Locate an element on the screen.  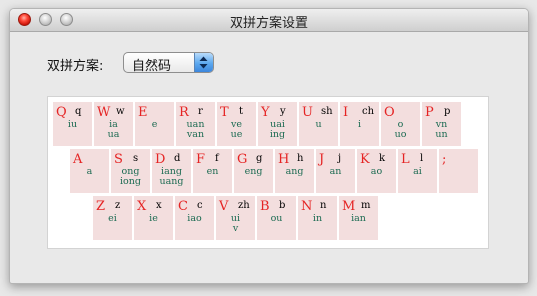
key-finals: vn un is located at coordinates (441, 130).